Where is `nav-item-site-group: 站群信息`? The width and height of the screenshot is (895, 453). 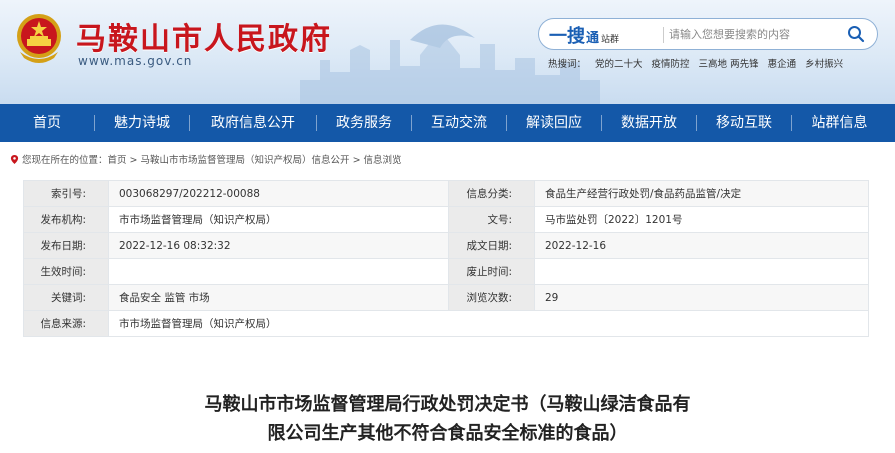 nav-item-site-group: 站群信息 is located at coordinates (839, 123).